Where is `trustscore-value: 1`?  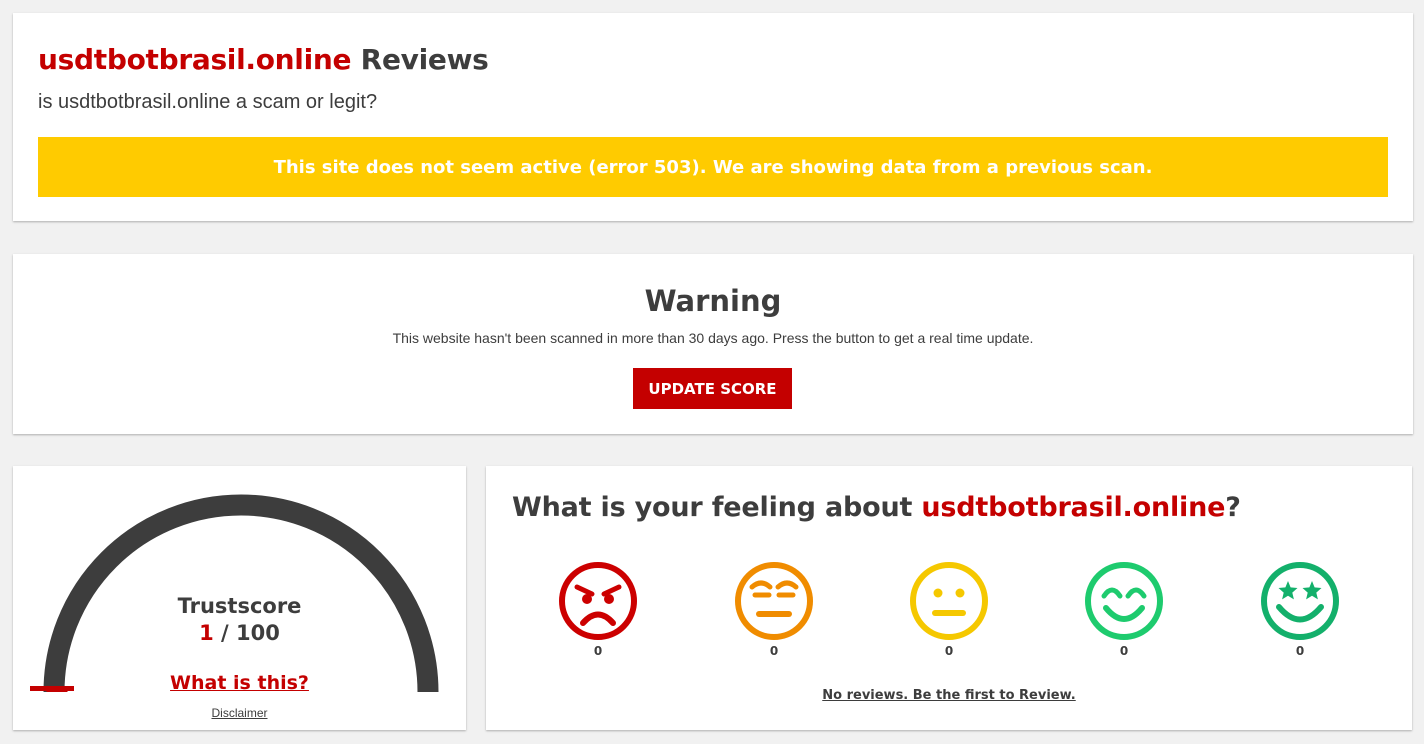 trustscore-value: 1 is located at coordinates (206, 633).